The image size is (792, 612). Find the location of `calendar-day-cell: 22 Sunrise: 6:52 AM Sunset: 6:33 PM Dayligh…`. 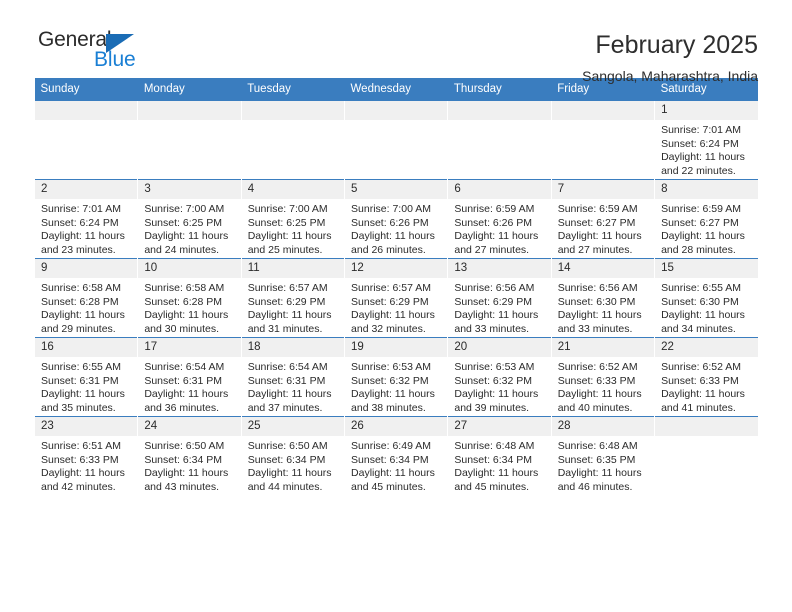

calendar-day-cell: 22 Sunrise: 6:52 AM Sunset: 6:33 PM Dayligh… is located at coordinates (706, 377).